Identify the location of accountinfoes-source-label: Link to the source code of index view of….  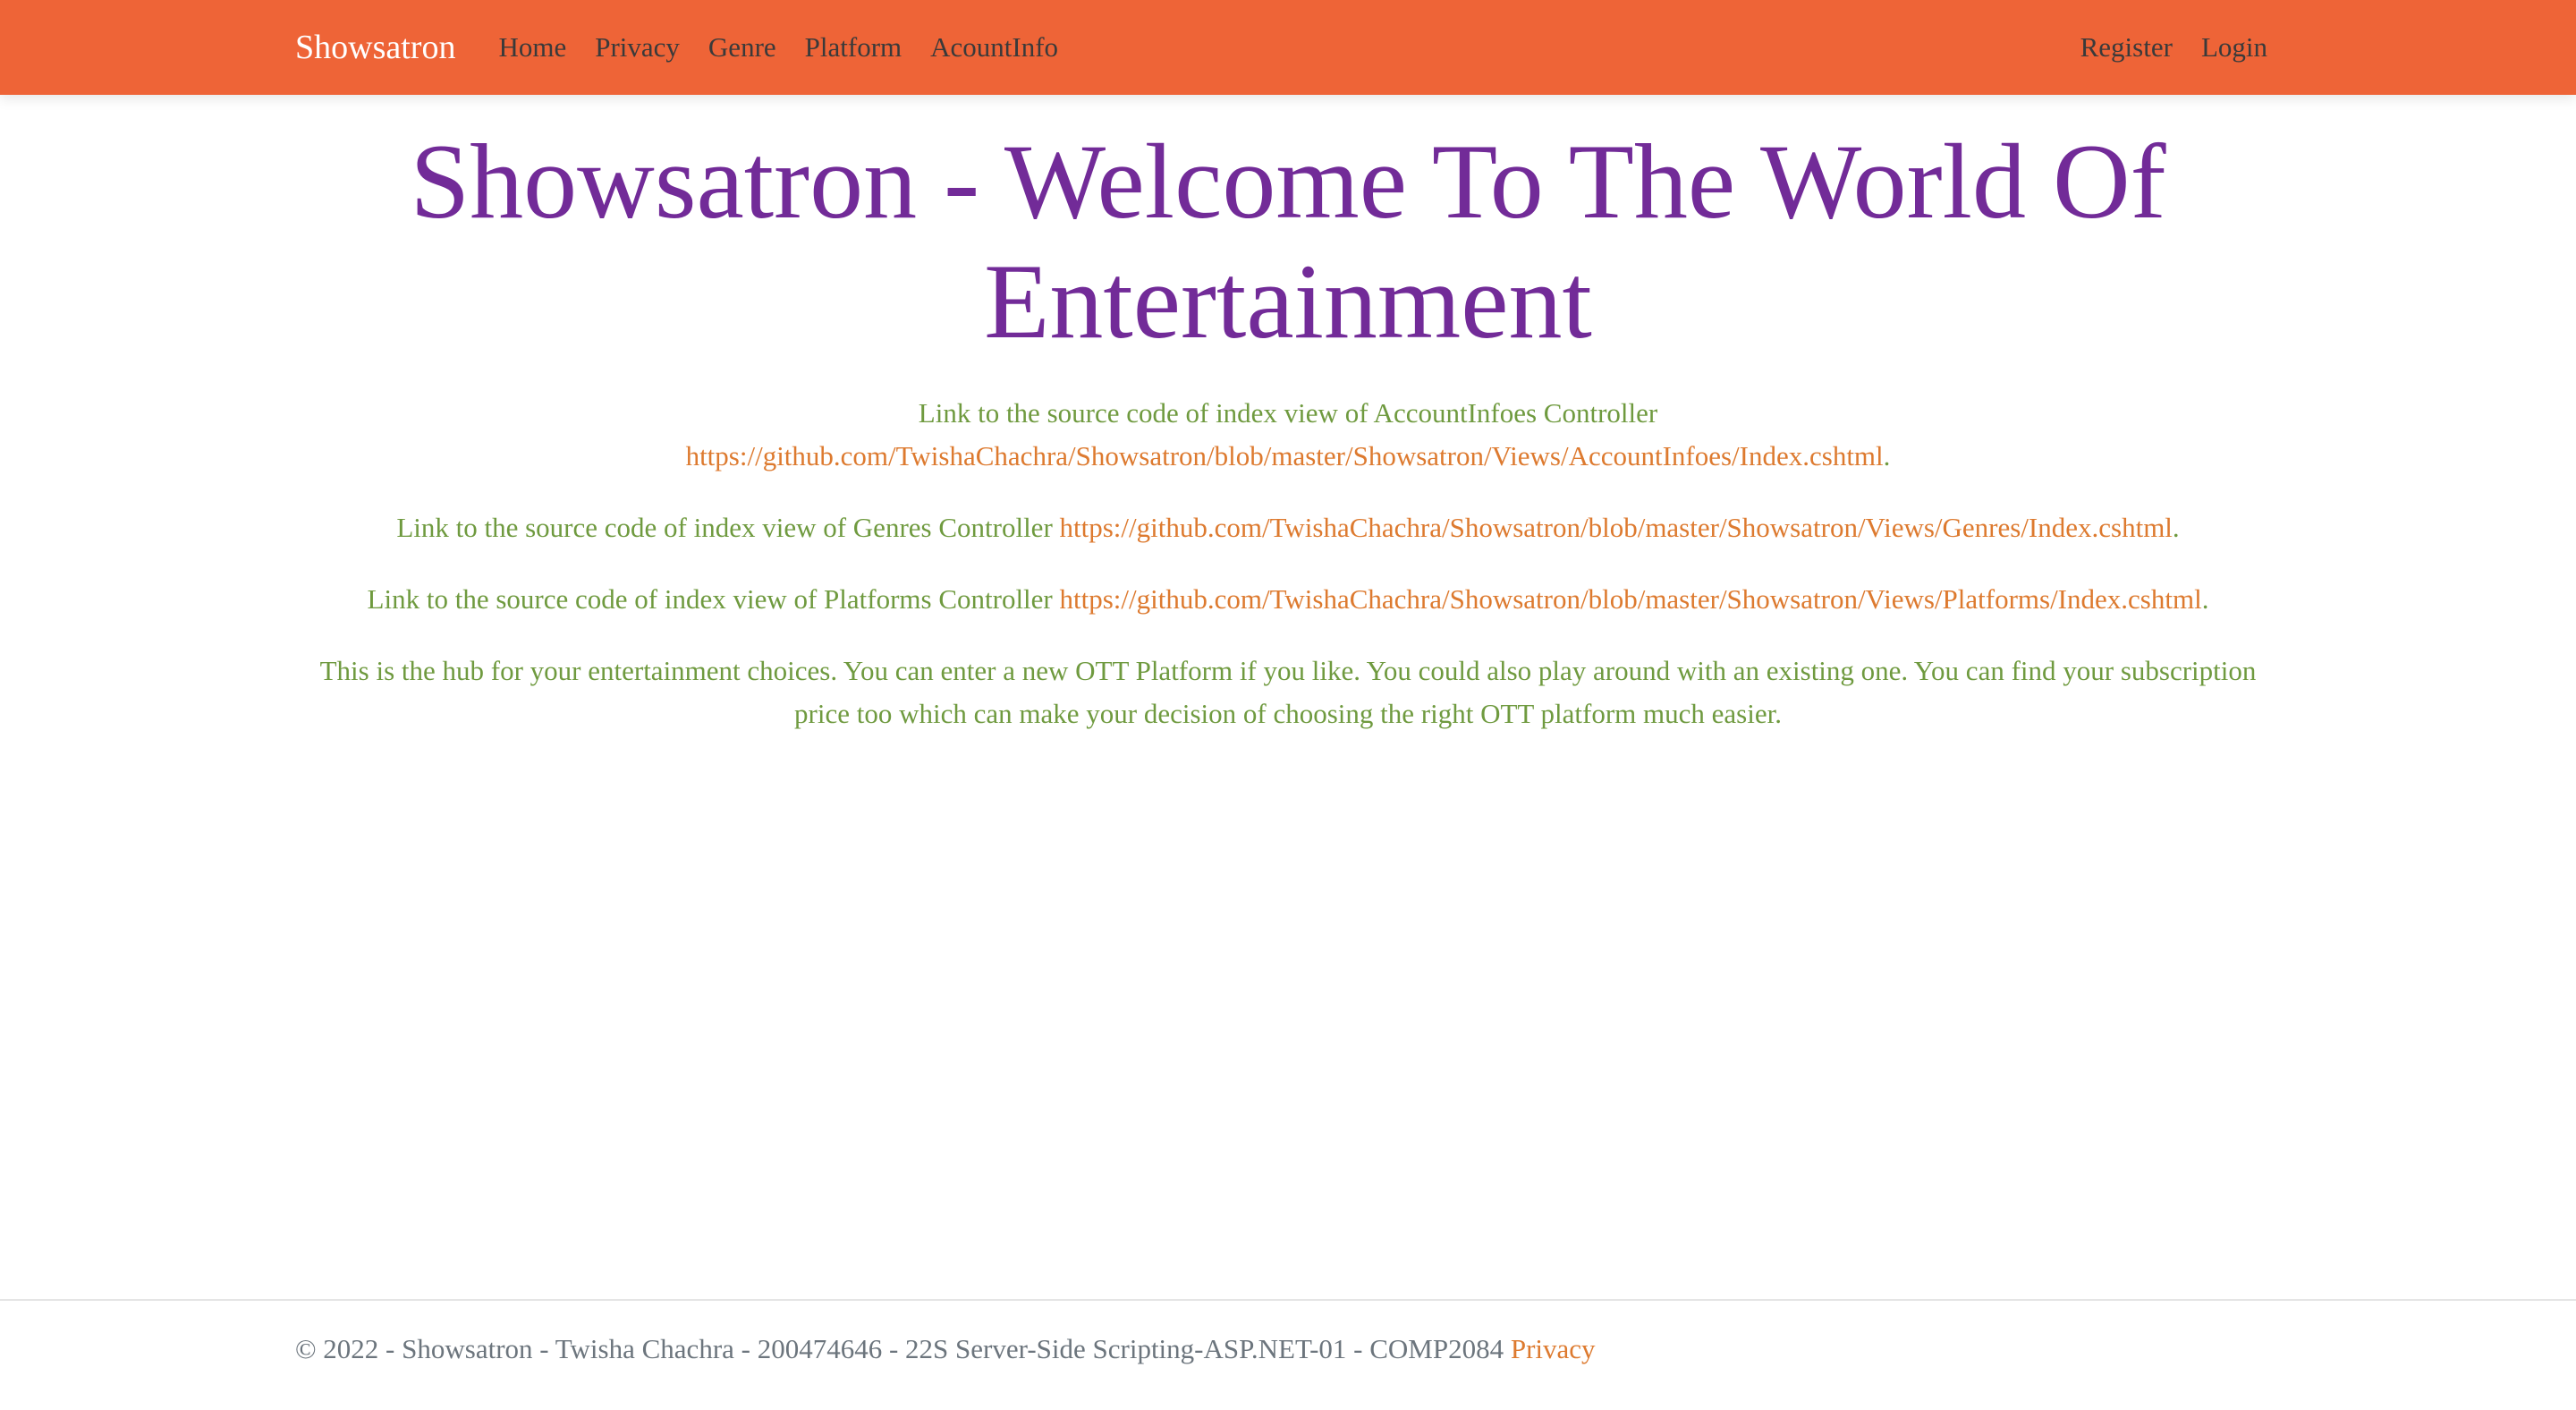
(1288, 413).